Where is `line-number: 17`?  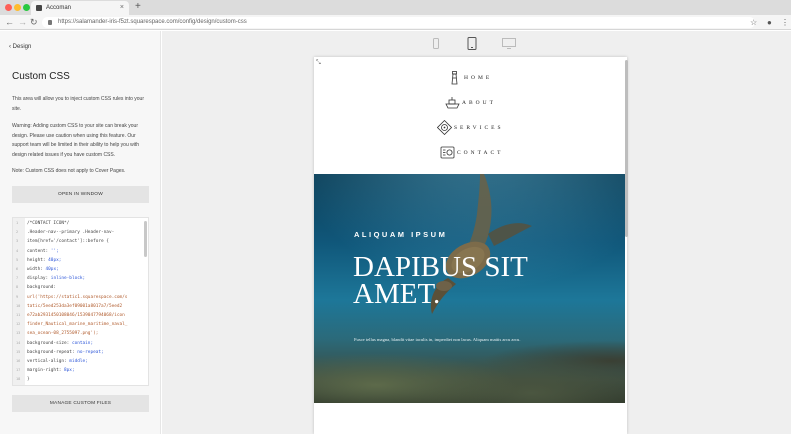 line-number: 17 is located at coordinates (18, 370).